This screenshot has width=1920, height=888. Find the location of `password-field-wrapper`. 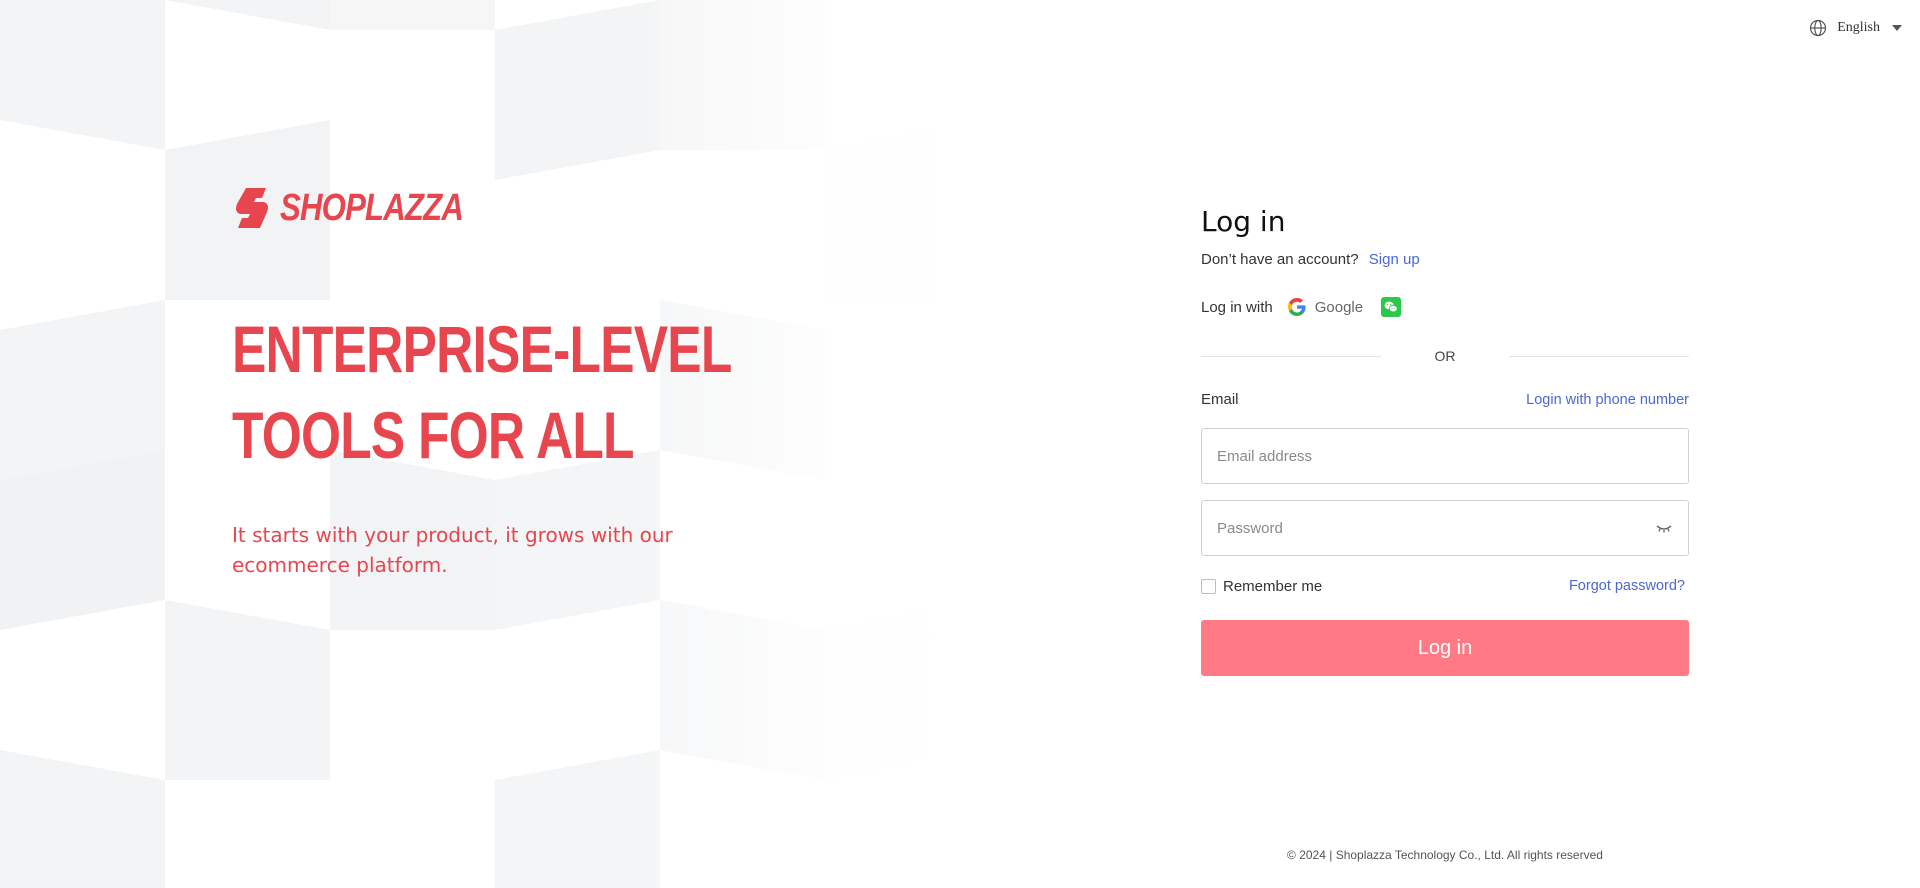

password-field-wrapper is located at coordinates (1445, 528).